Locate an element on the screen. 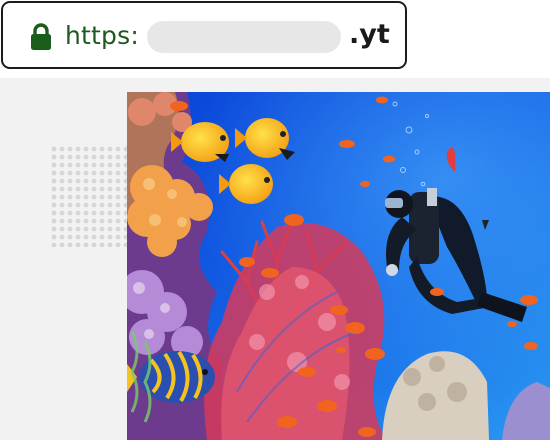 Image resolution: width=550 pixels, height=440 pixels. url-scheme: https: is located at coordinates (102, 35).